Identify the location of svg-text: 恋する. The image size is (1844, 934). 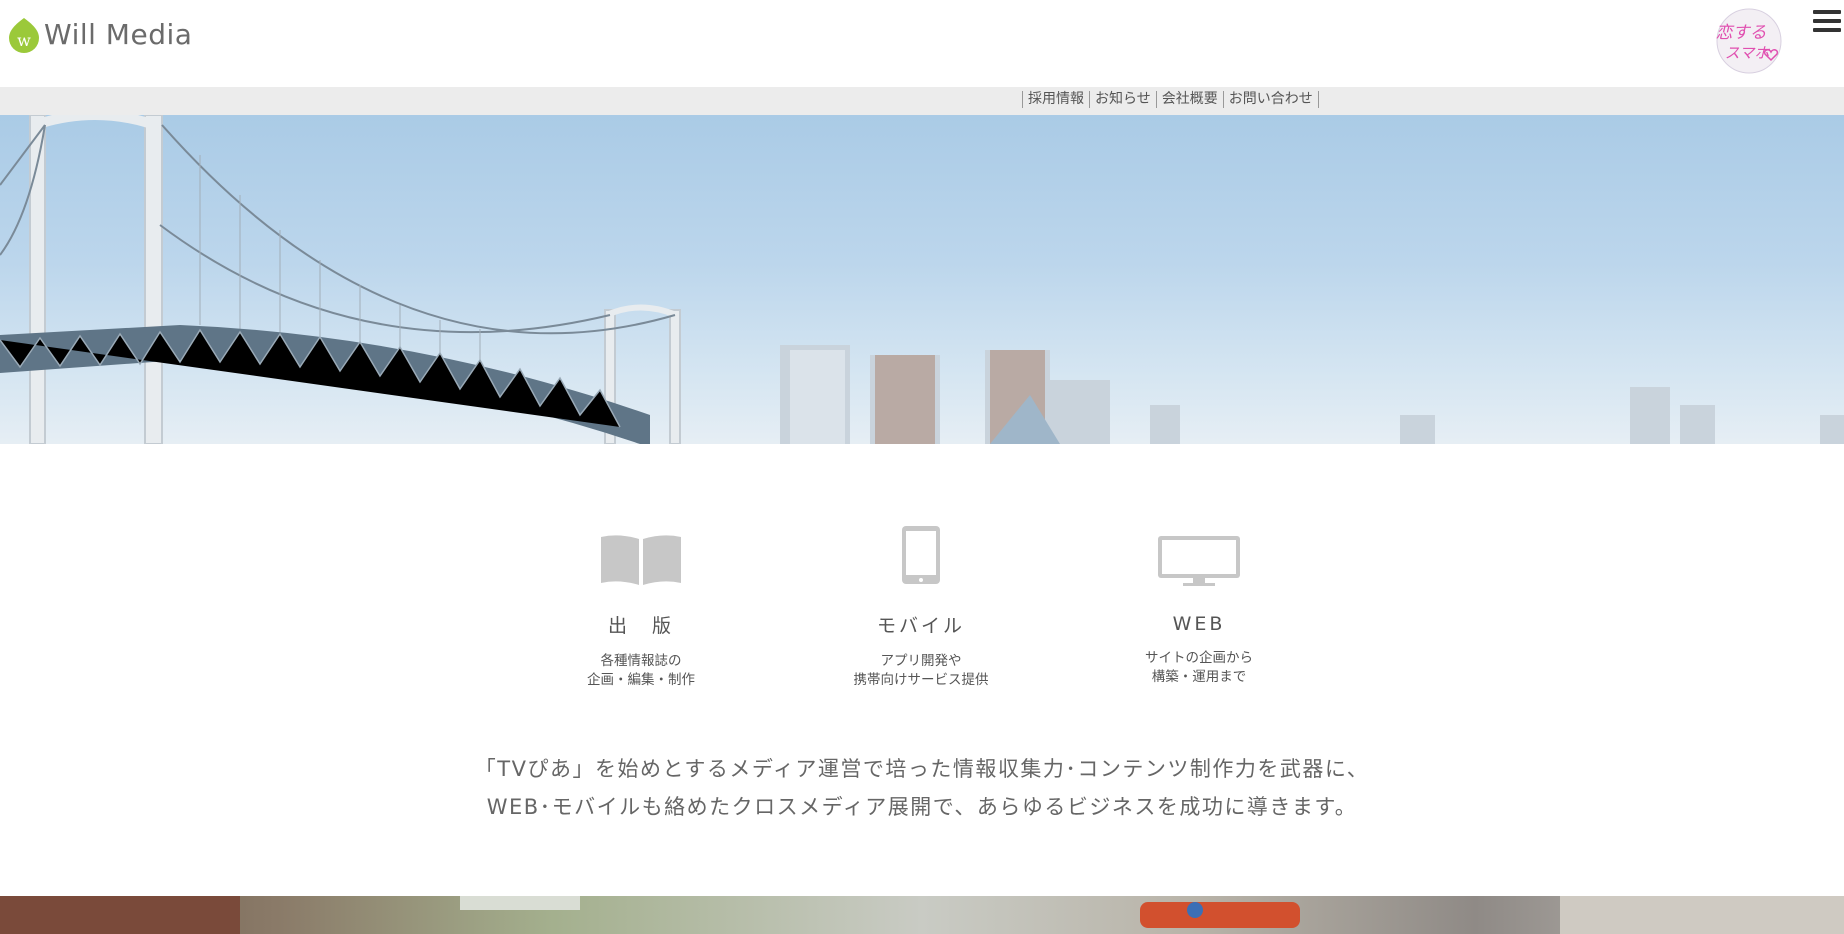
(1741, 33).